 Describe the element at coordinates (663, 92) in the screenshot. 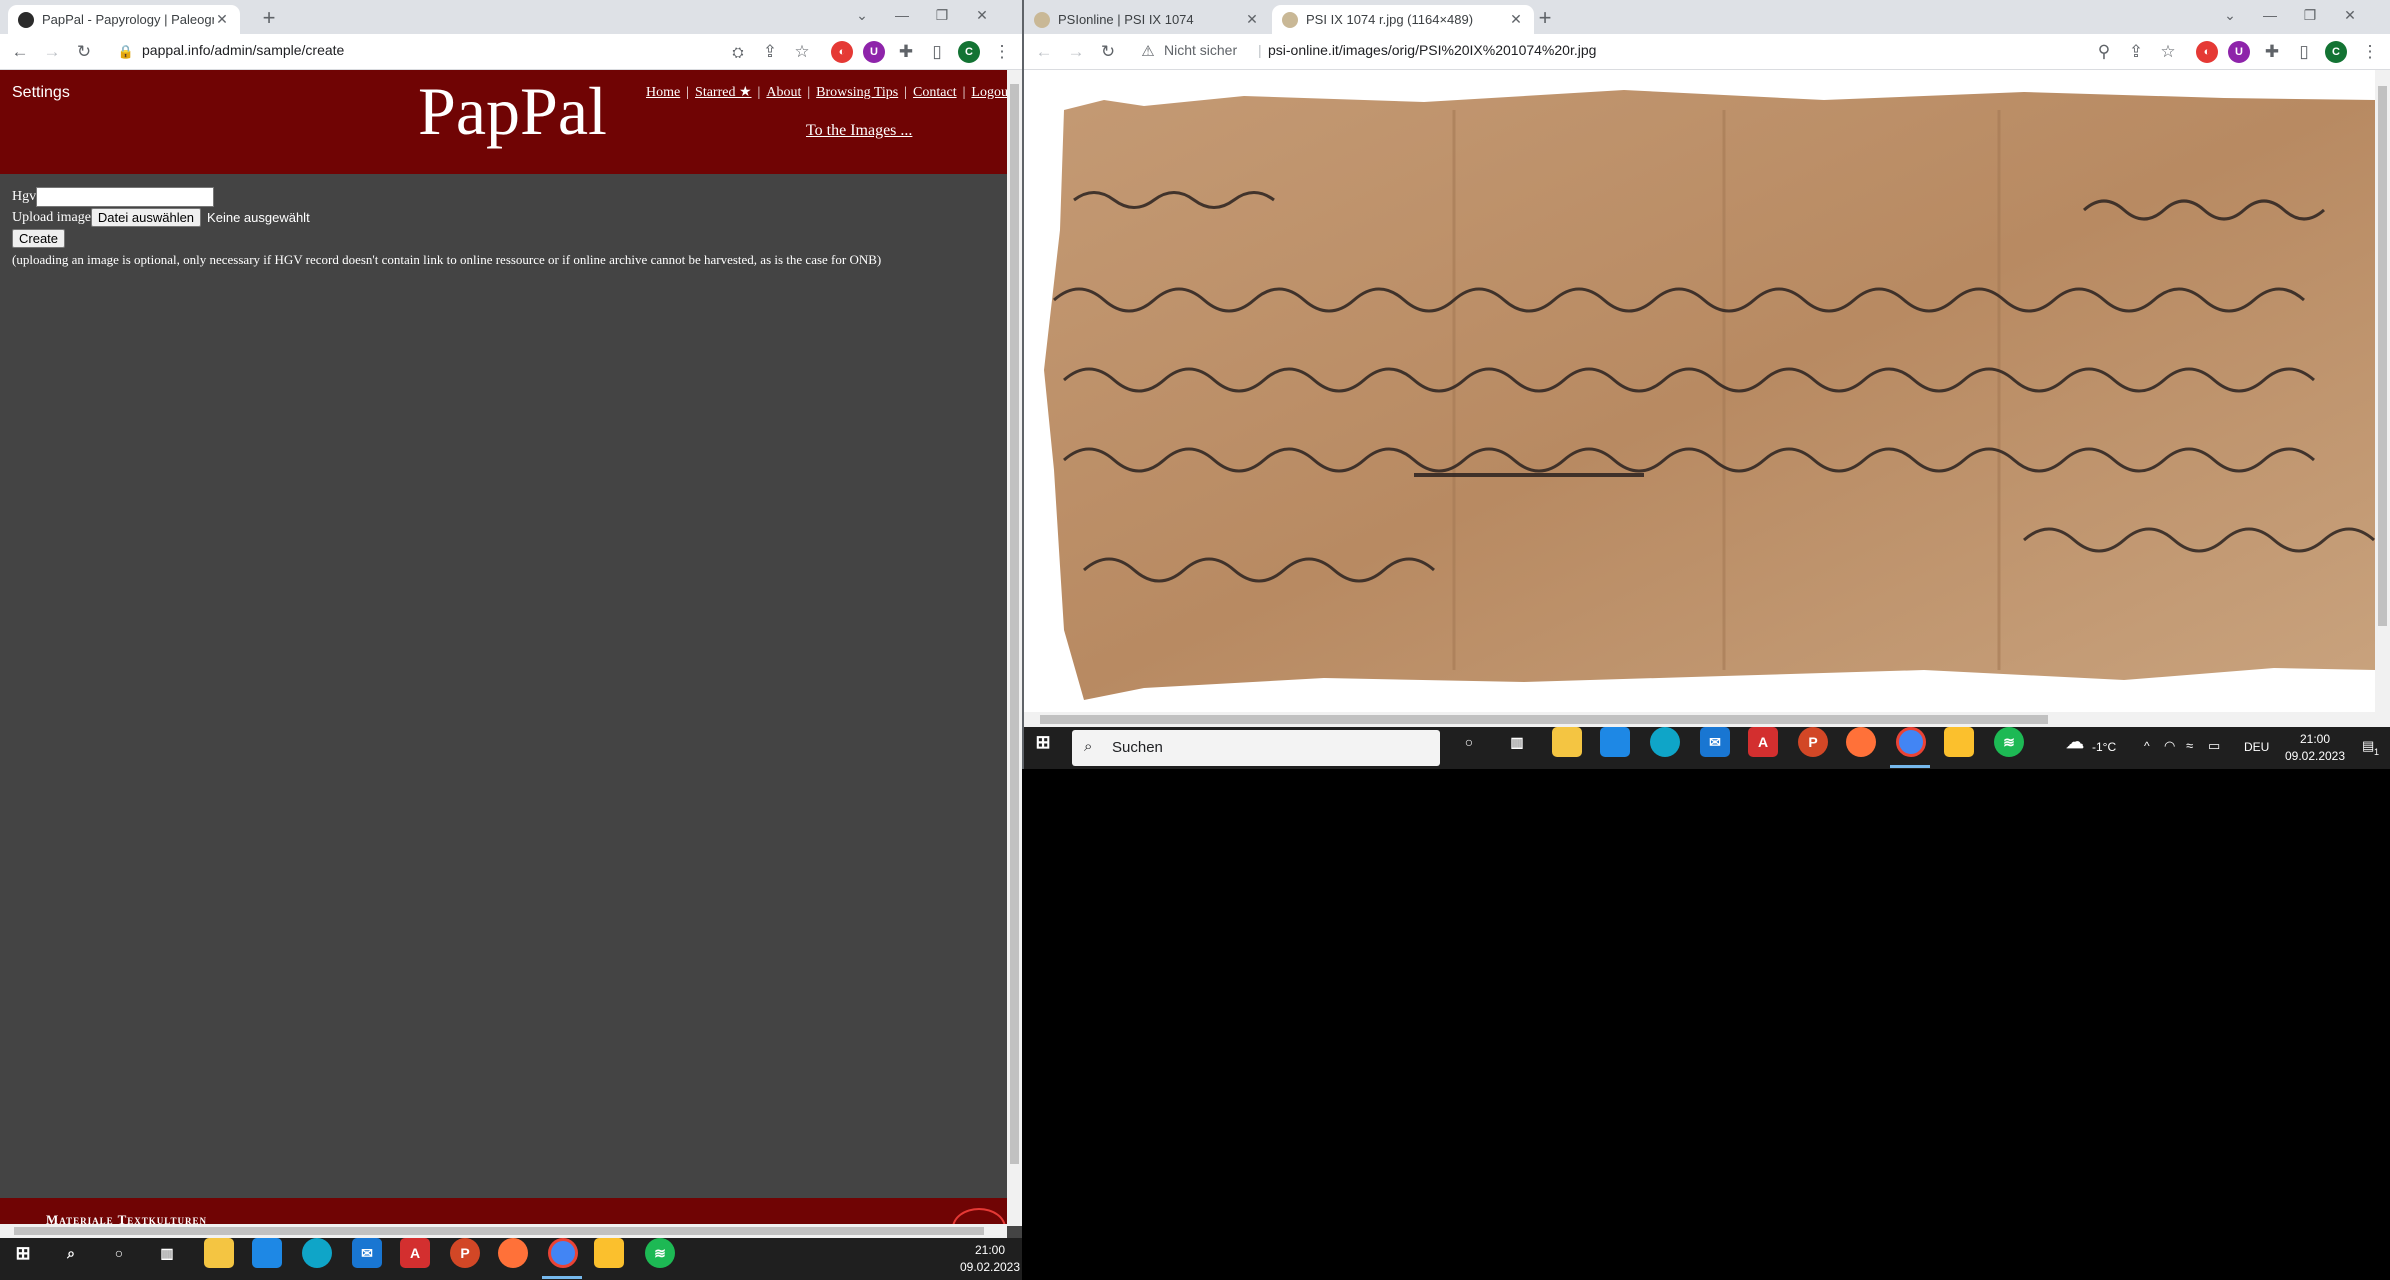

I see `nav-home: Home` at that location.